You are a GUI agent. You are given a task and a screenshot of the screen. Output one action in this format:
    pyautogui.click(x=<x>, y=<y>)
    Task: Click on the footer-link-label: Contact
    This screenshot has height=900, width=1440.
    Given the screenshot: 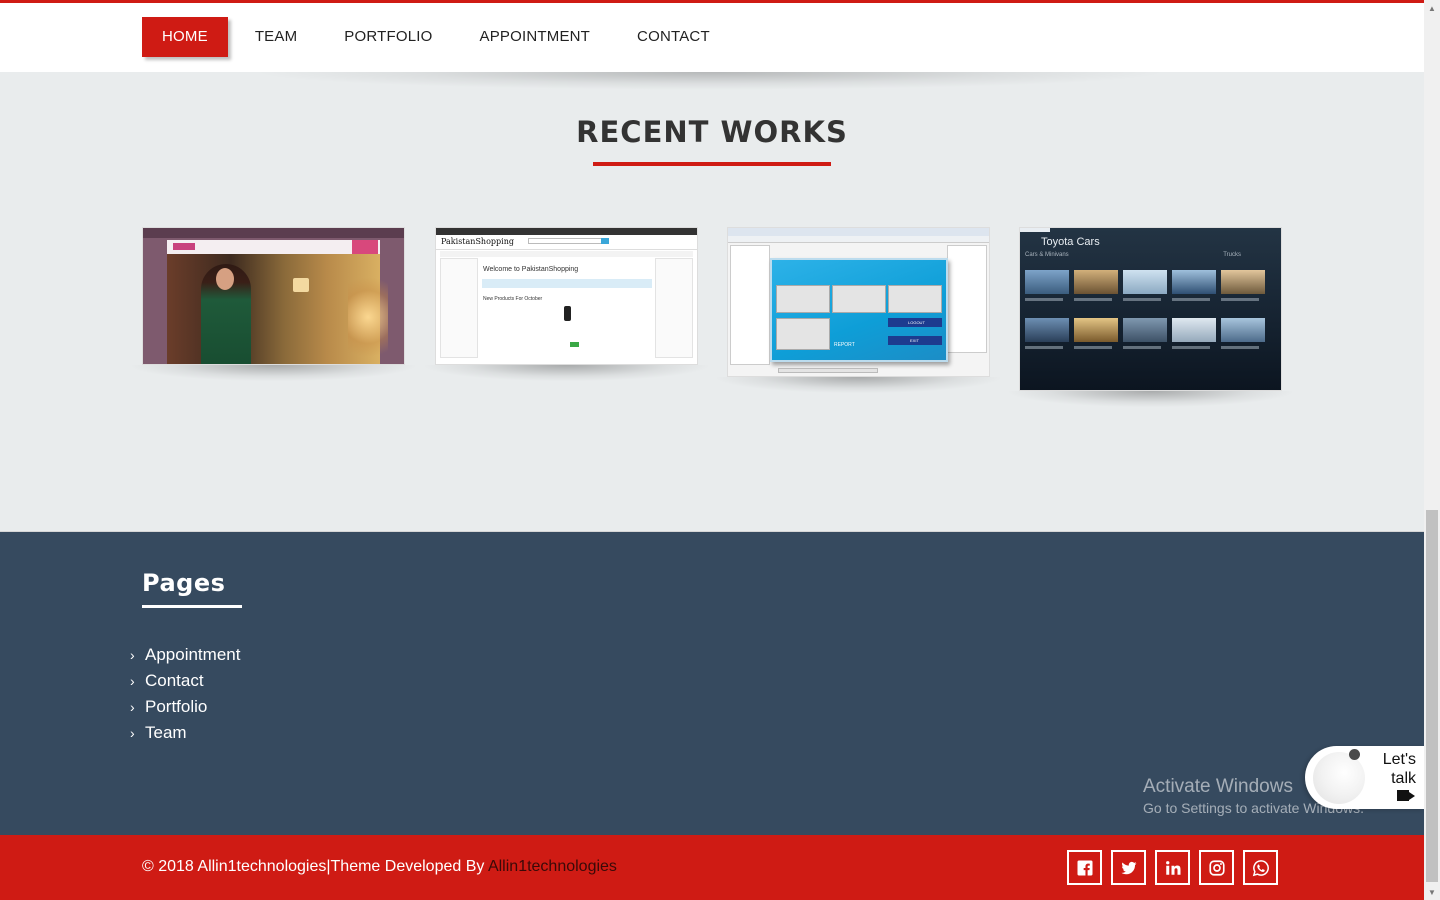 What is the action you would take?
    pyautogui.click(x=174, y=680)
    